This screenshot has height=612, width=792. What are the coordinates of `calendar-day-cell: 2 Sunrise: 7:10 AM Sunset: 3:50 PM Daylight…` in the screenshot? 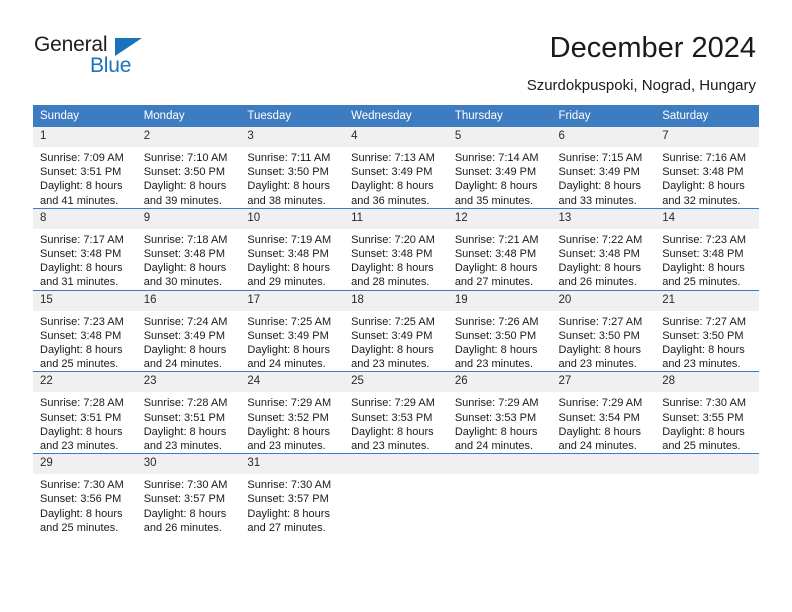 It's located at (188, 168).